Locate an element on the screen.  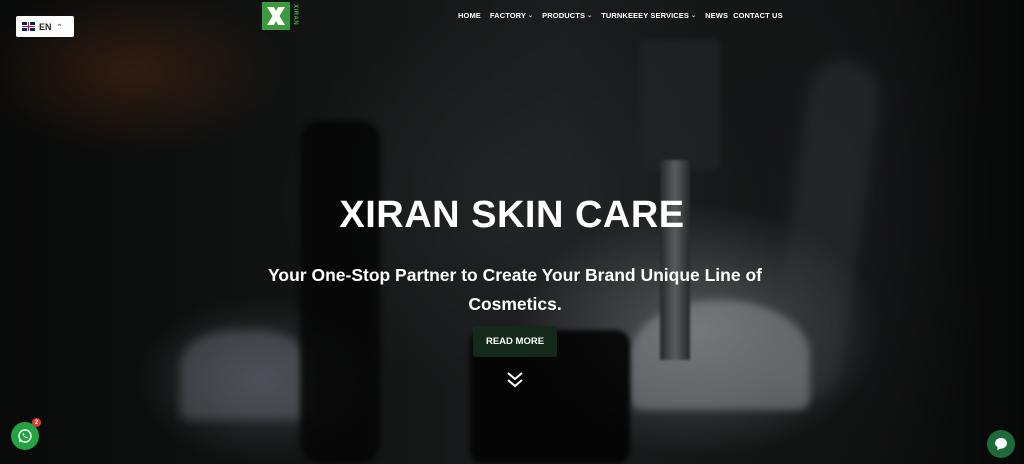
nav-factory-label: FACTORY is located at coordinates (508, 15).